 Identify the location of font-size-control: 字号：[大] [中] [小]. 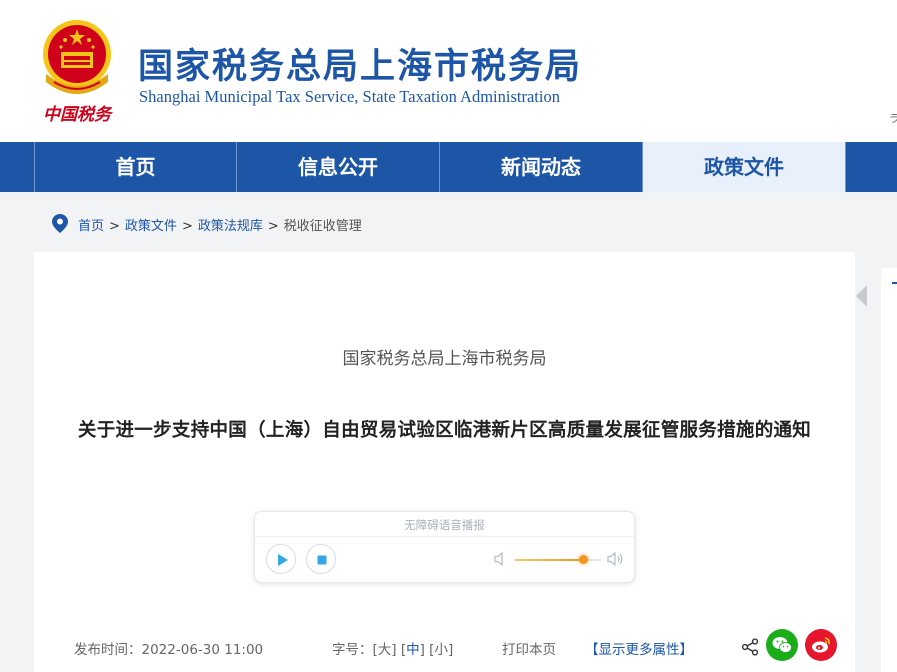
(393, 650).